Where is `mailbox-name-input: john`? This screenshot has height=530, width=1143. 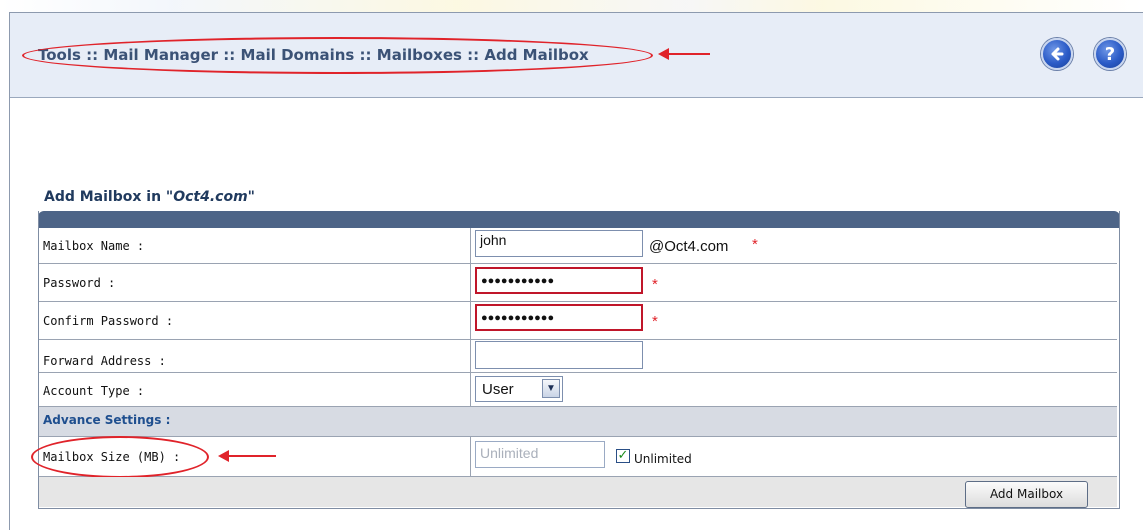 mailbox-name-input: john is located at coordinates (559, 243).